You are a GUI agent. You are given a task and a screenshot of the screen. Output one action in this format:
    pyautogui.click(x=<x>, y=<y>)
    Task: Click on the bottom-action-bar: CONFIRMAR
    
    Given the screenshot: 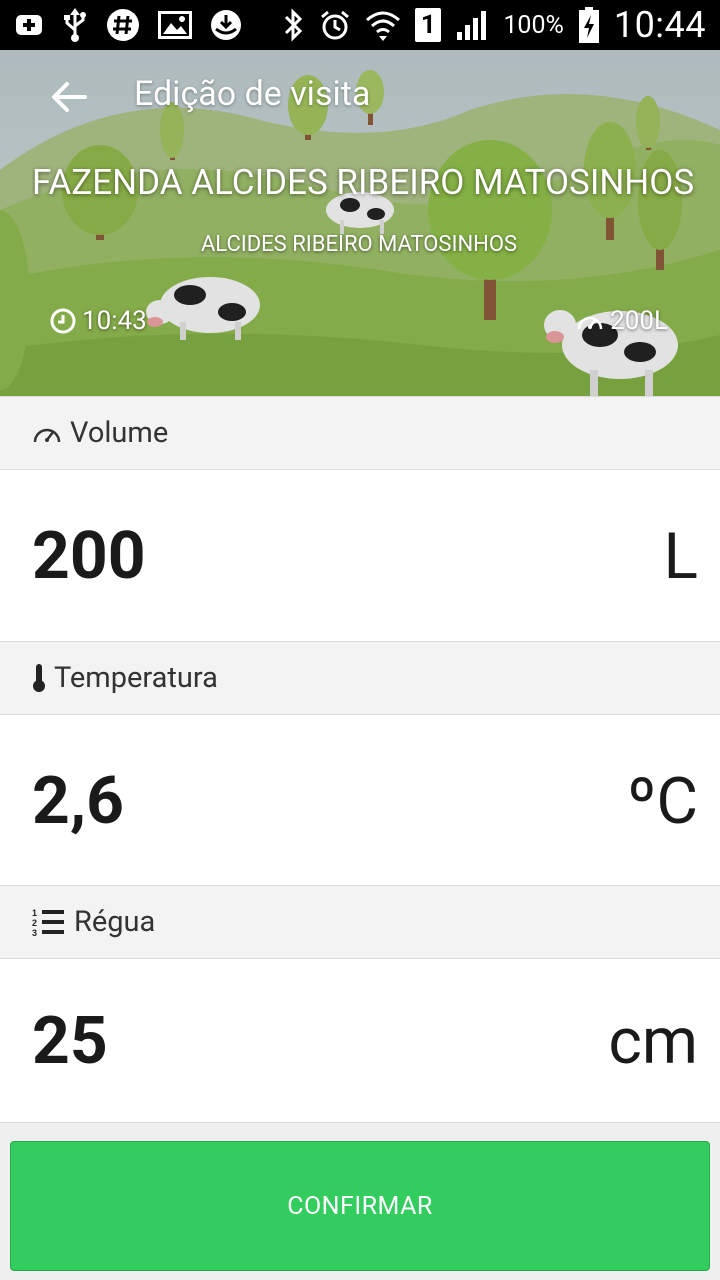 What is the action you would take?
    pyautogui.click(x=360, y=1201)
    